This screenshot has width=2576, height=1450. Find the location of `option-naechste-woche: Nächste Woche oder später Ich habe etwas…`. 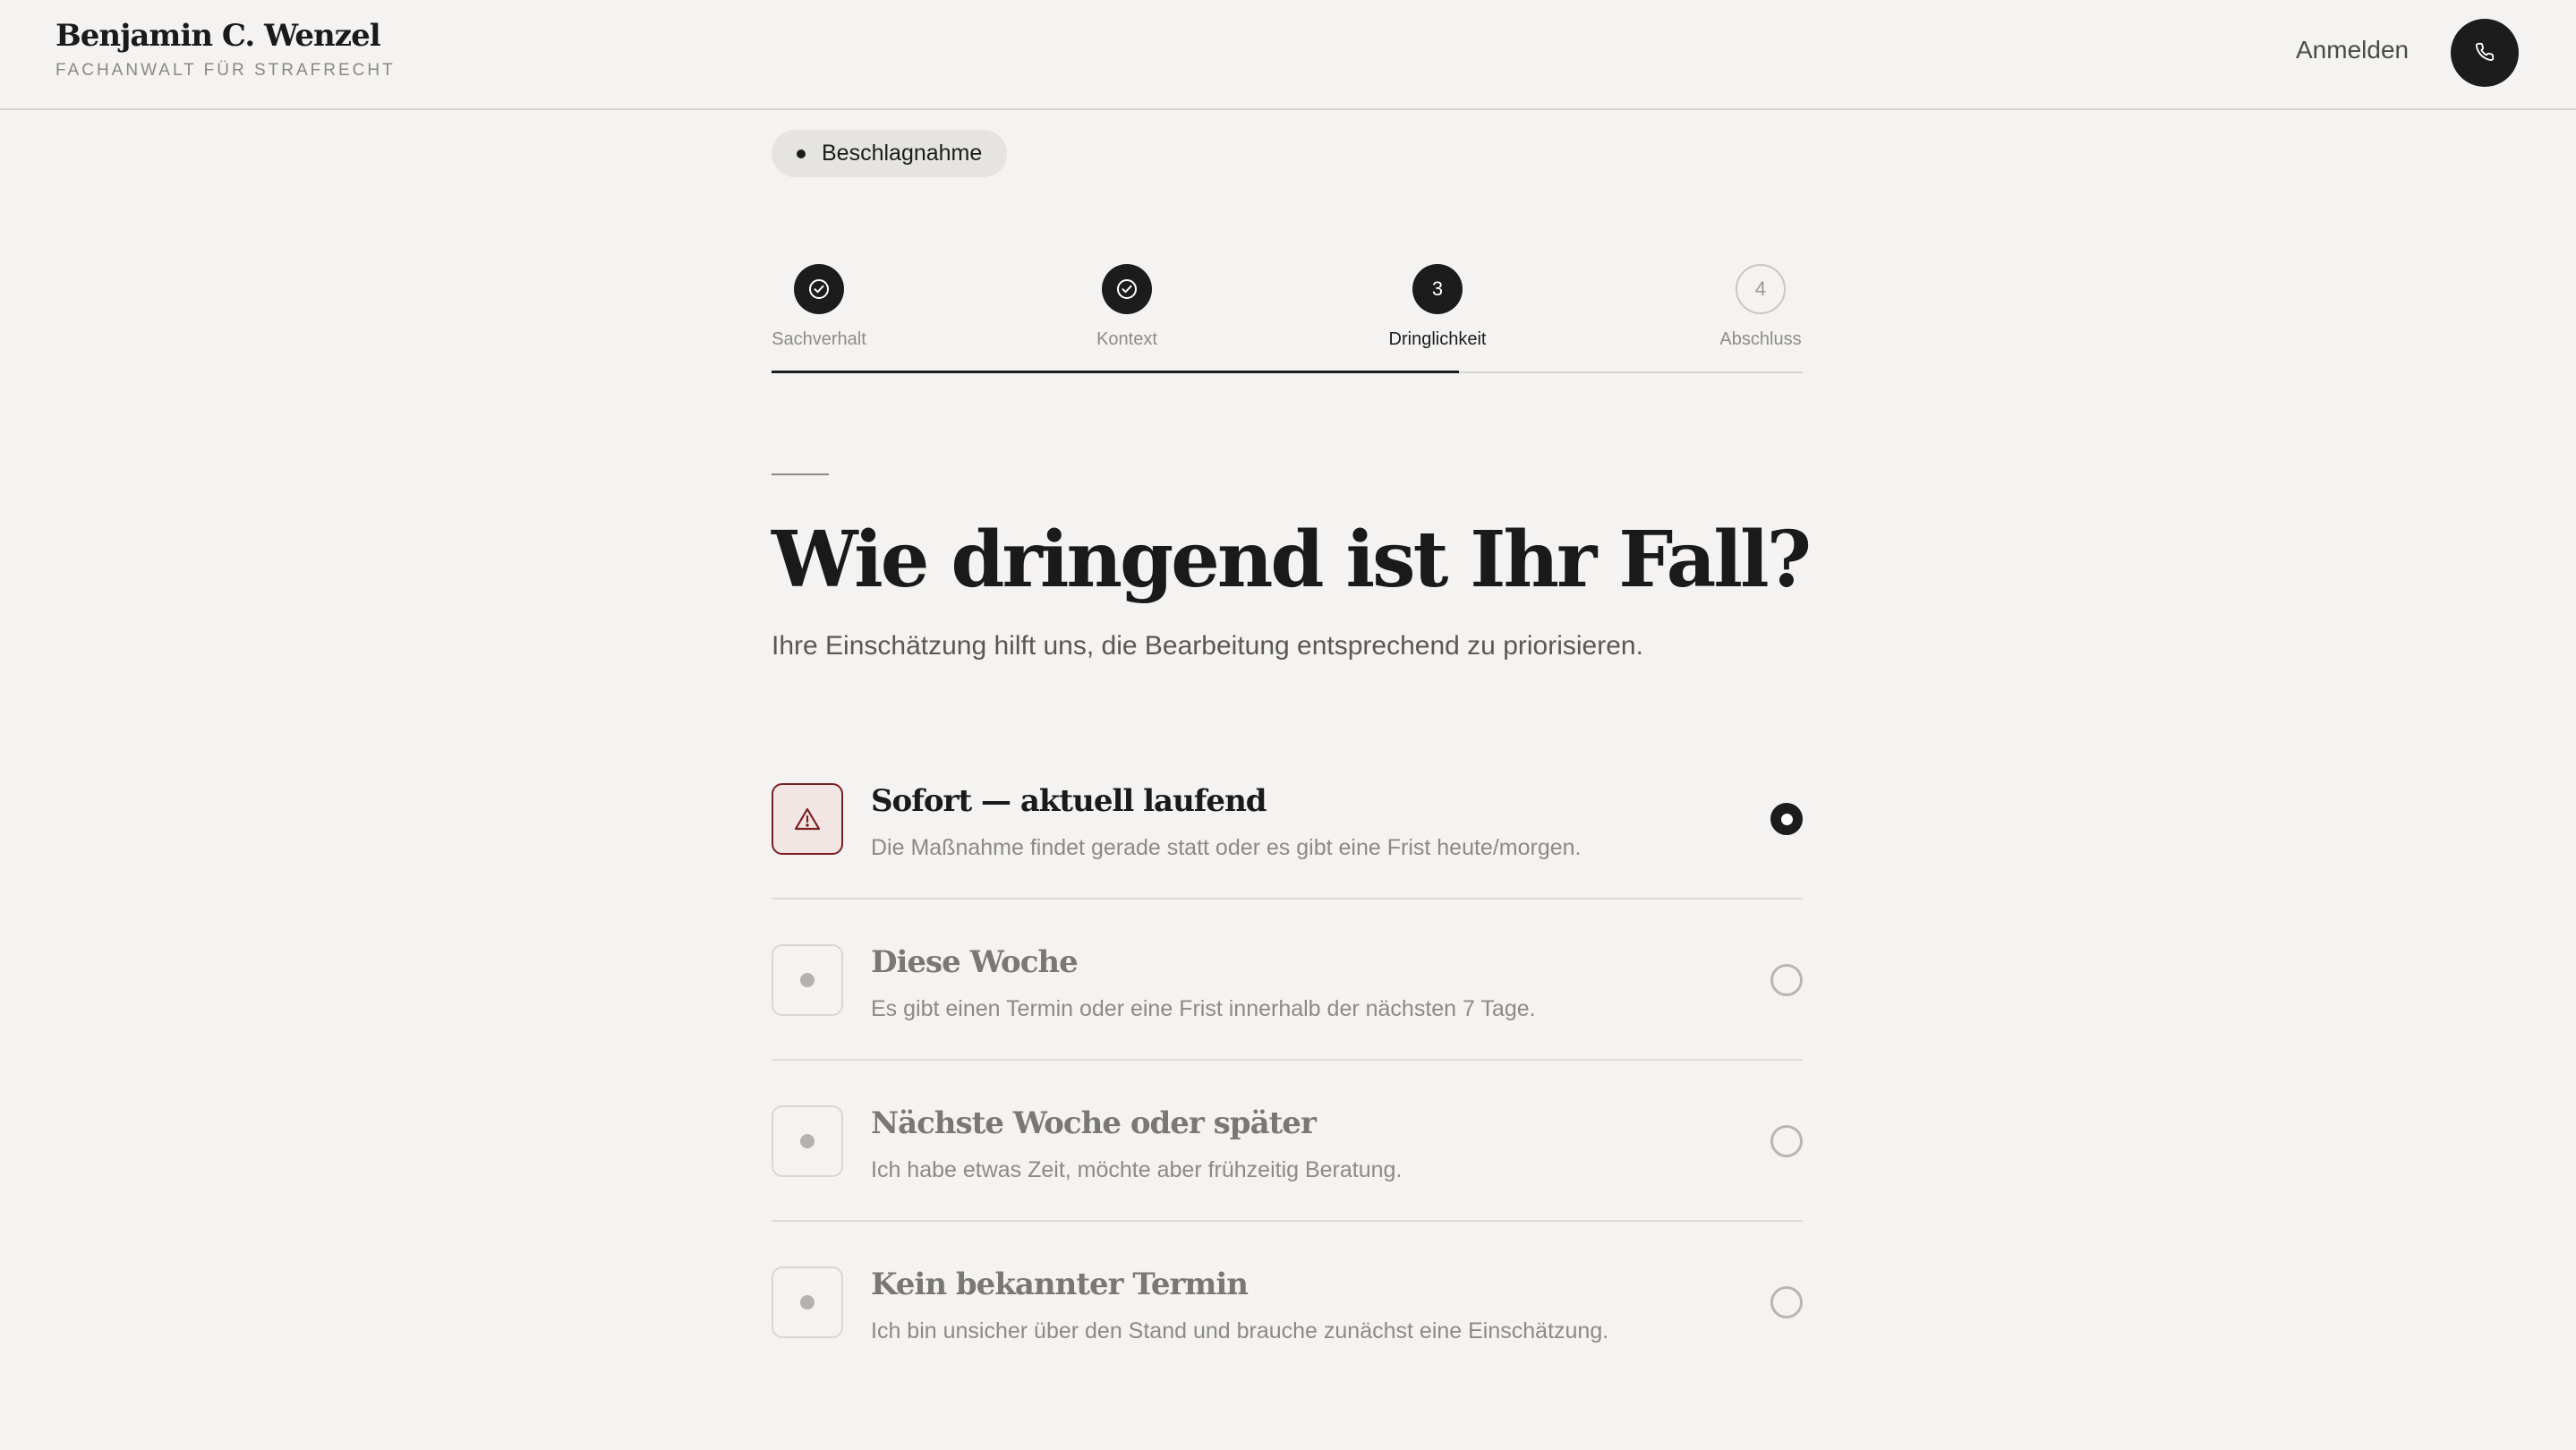

option-naechste-woche: Nächste Woche oder später Ich habe etwas… is located at coordinates (1287, 1141).